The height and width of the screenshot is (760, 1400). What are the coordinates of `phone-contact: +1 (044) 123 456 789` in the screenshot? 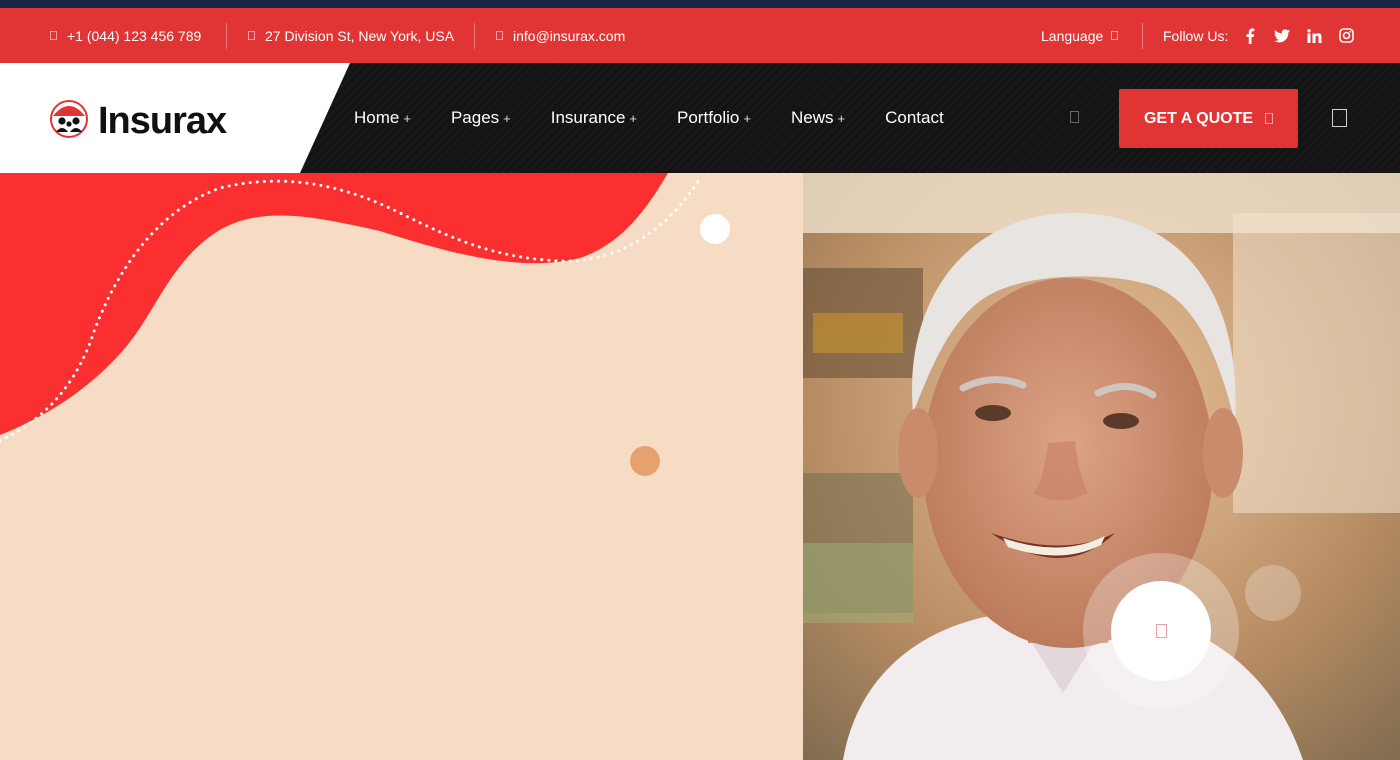 It's located at (125, 35).